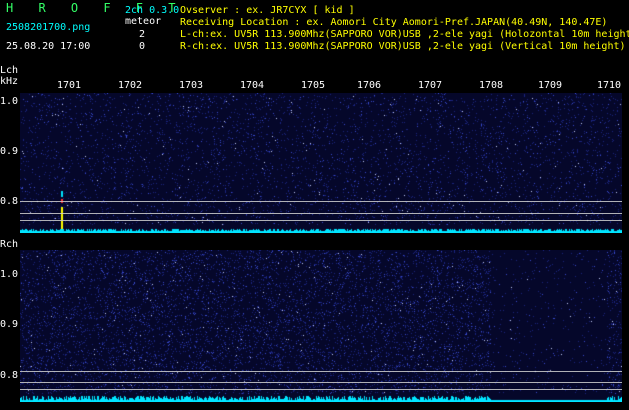  What do you see at coordinates (369, 85) in the screenshot?
I see `lch-tick: 1706` at bounding box center [369, 85].